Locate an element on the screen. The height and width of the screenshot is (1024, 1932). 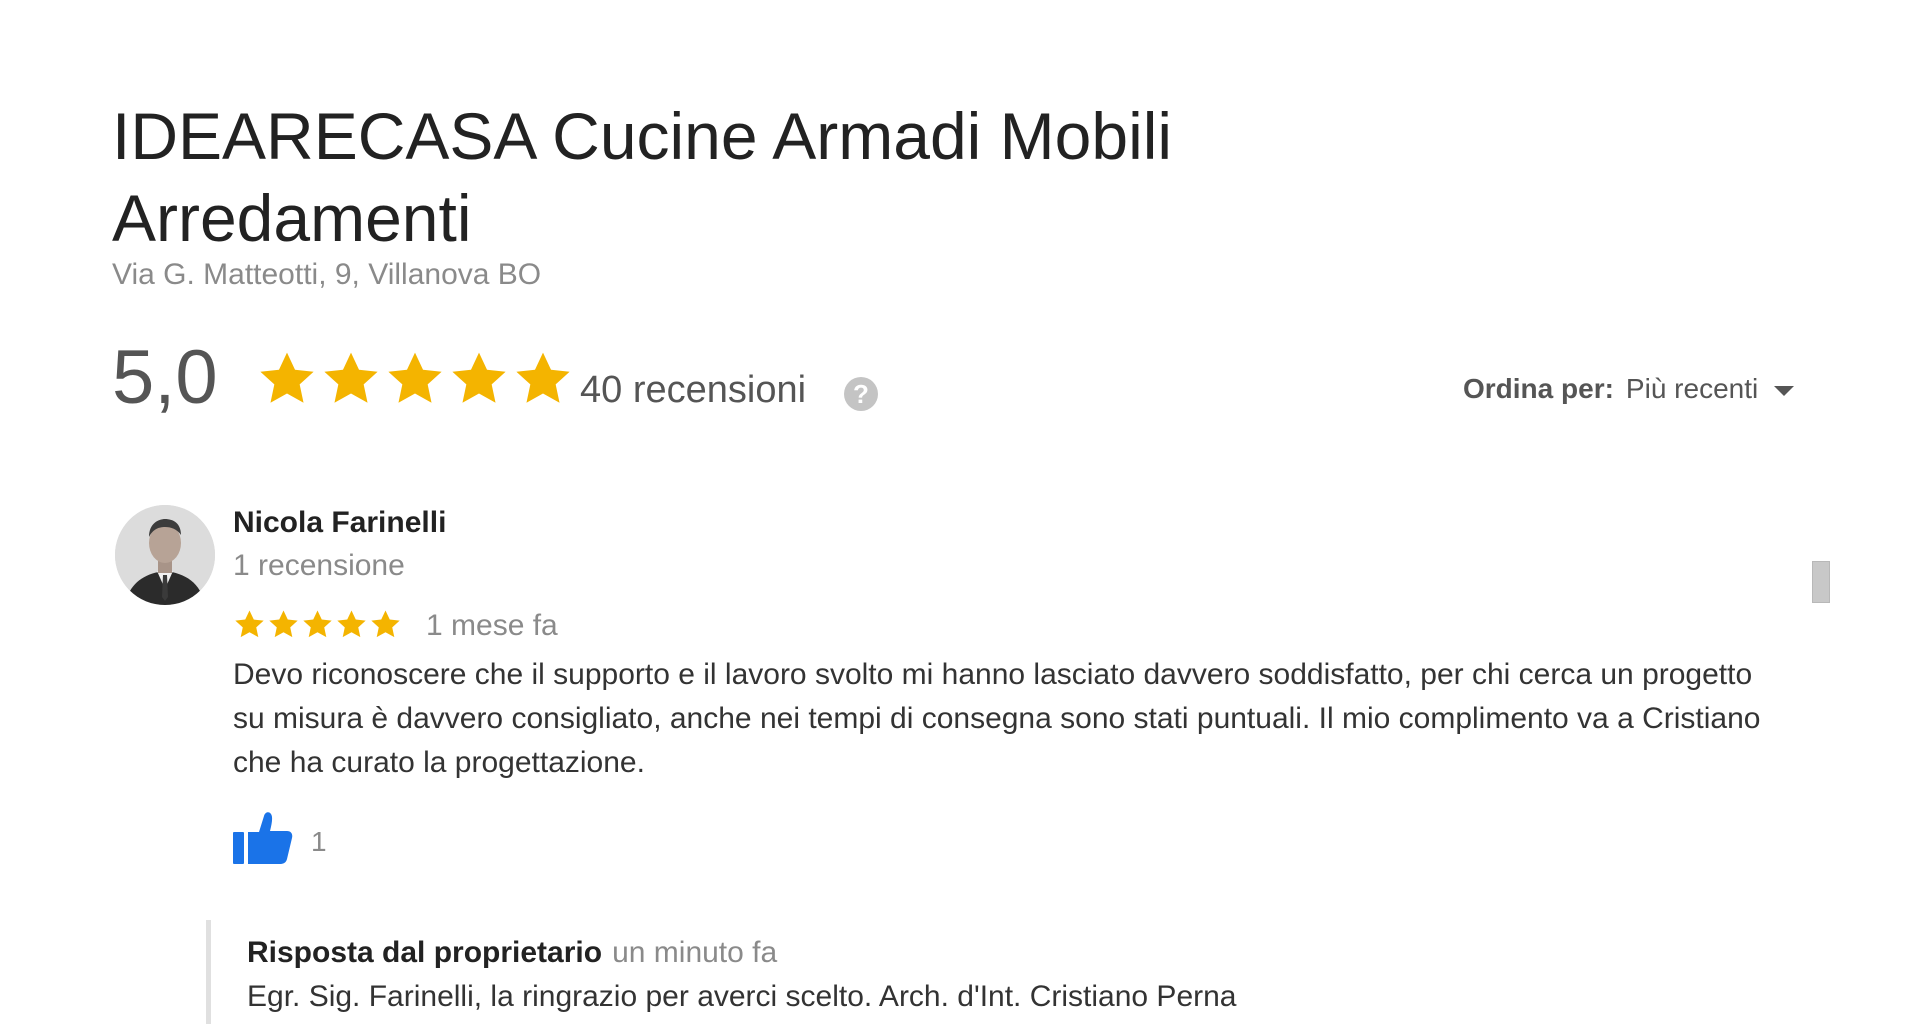
rating-value: 5,0 is located at coordinates (165, 377).